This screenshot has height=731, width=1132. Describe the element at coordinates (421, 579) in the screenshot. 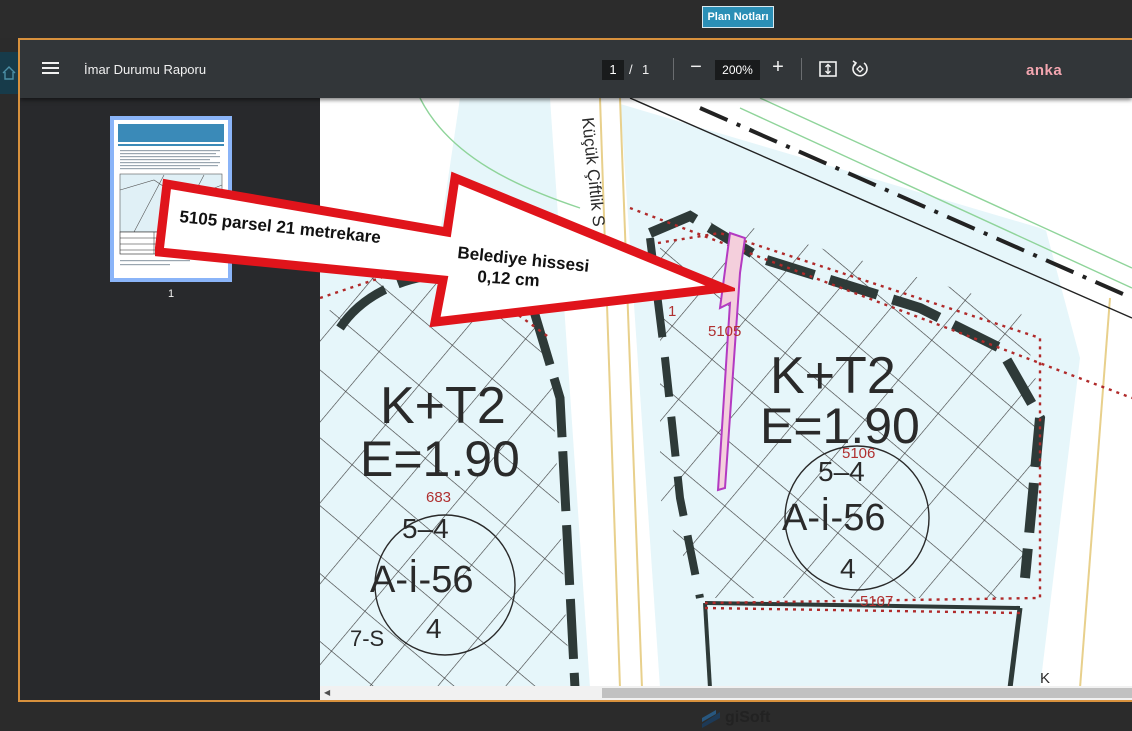

I see `left-circle-mid: A-İ-56` at that location.